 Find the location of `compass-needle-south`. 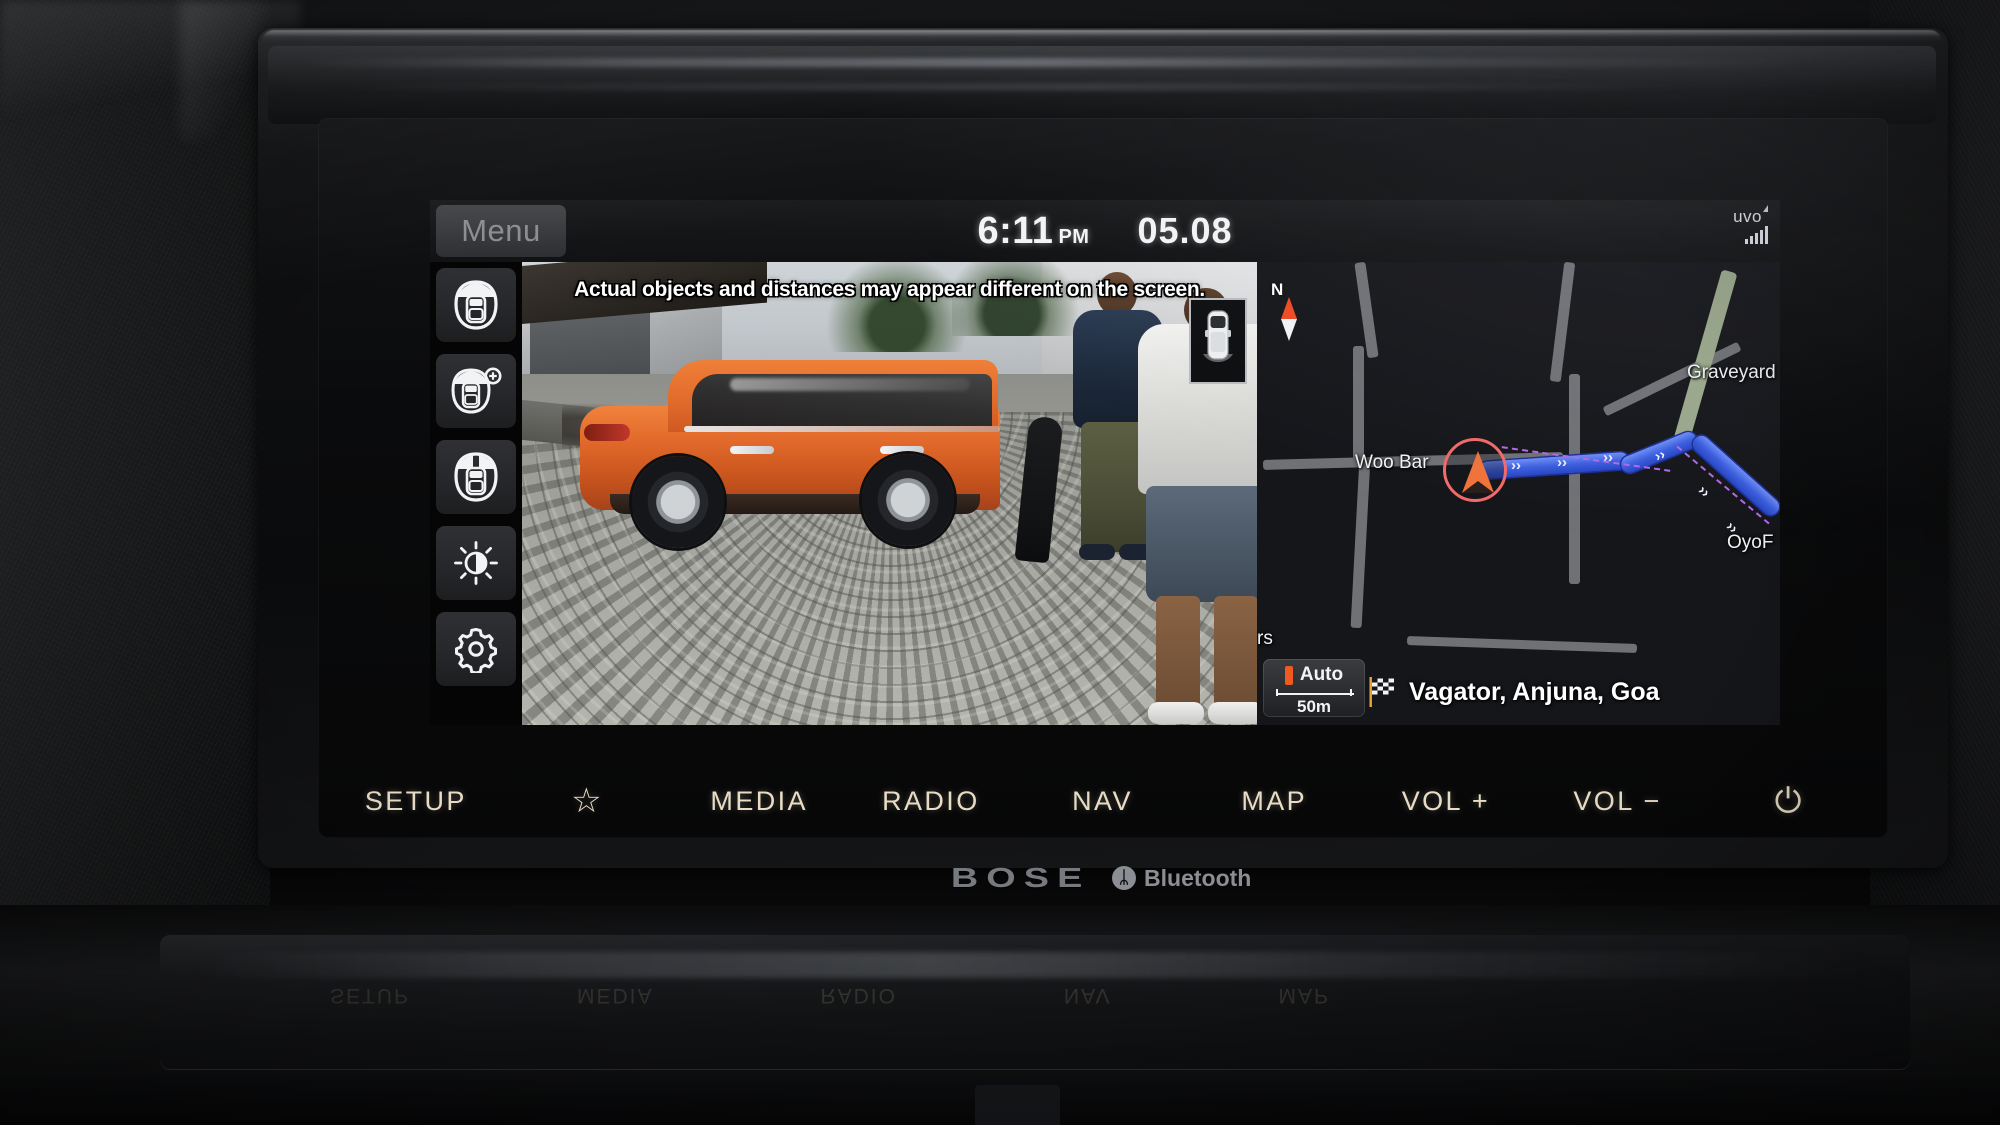

compass-needle-south is located at coordinates (1289, 330).